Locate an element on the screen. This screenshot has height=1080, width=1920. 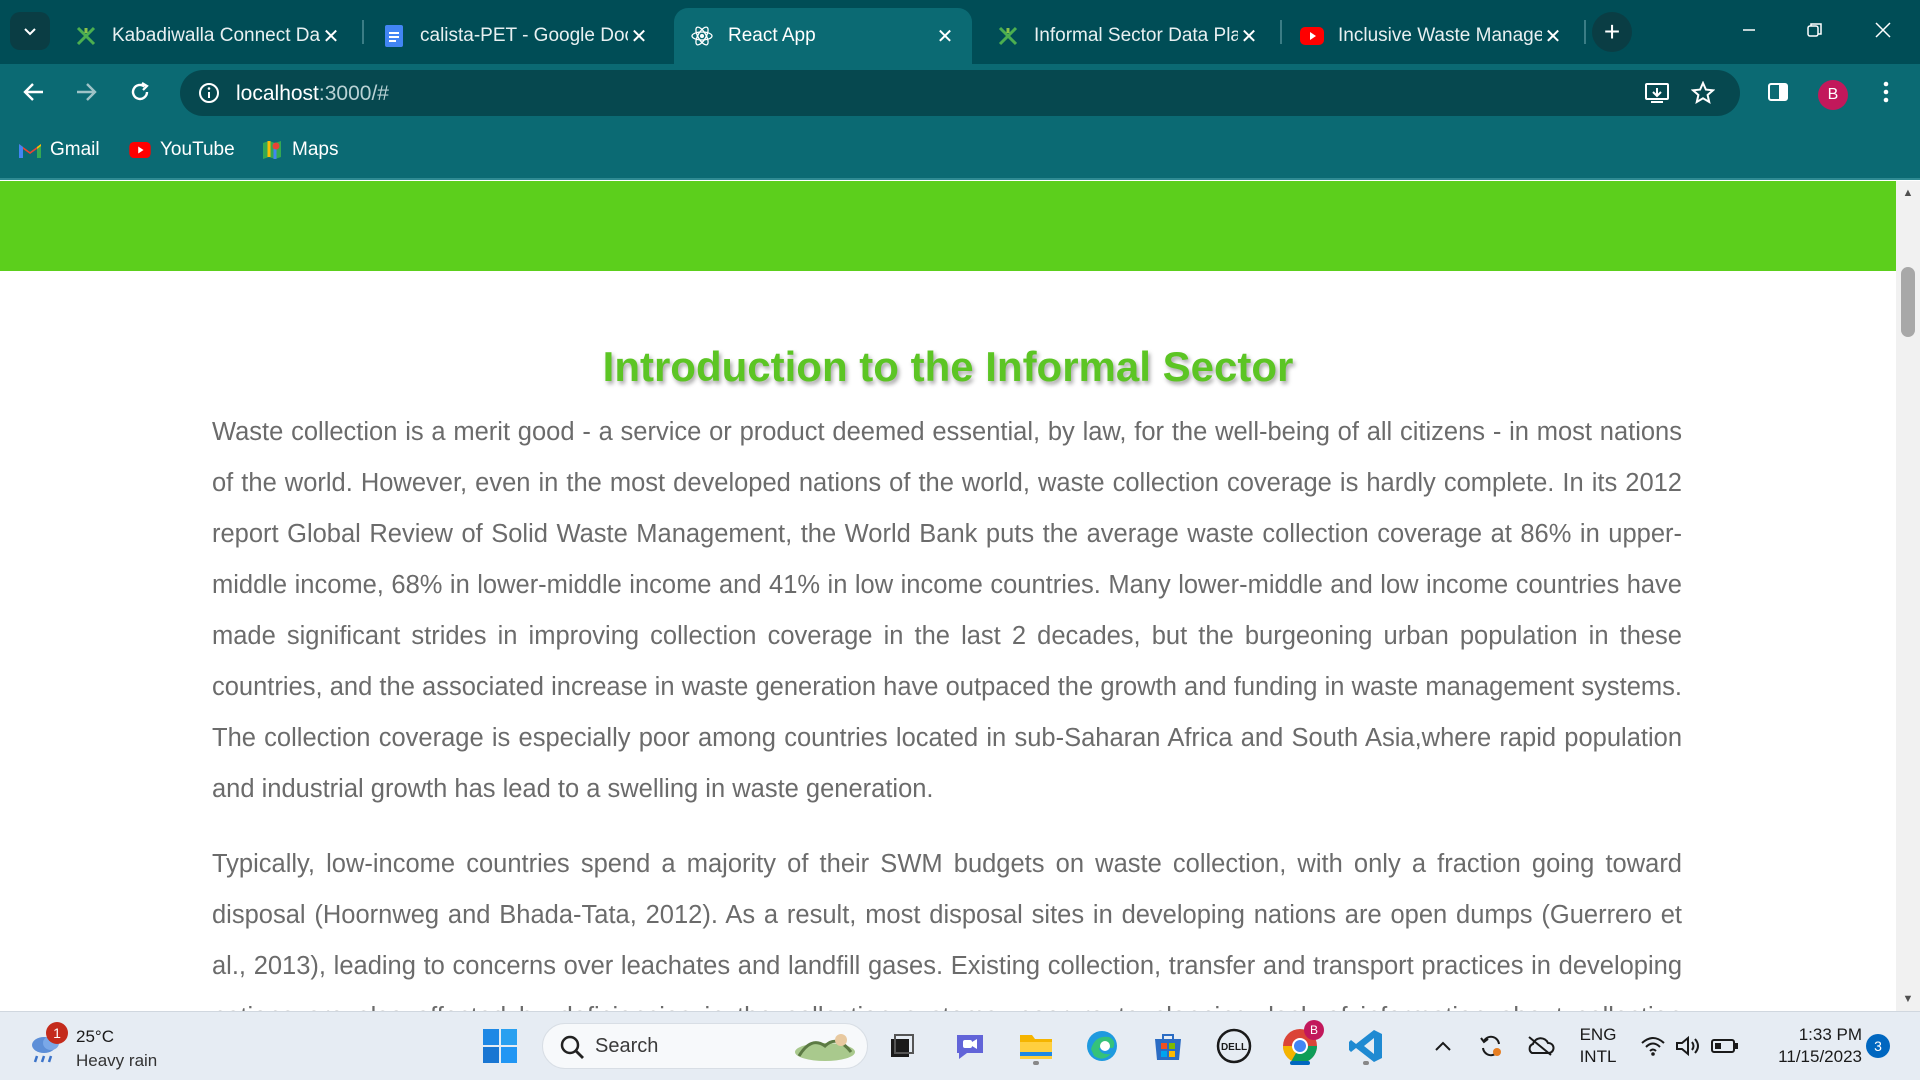
tab-google-doc: calista-PET - Google Doc ✕ is located at coordinates (516, 36).